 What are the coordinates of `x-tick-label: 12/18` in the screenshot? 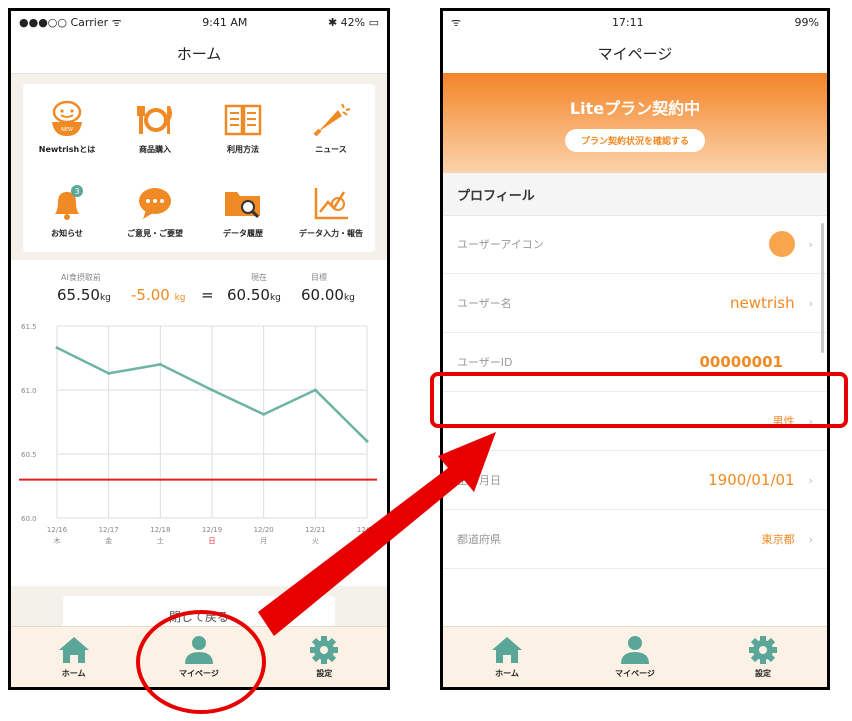 It's located at (160, 530).